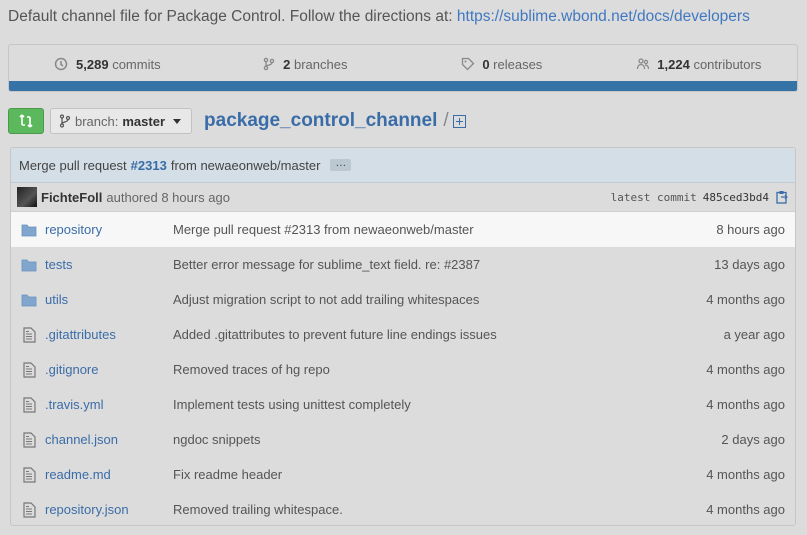 Image resolution: width=807 pixels, height=535 pixels. What do you see at coordinates (109, 474) in the screenshot?
I see `file-name-link: readme.md` at bounding box center [109, 474].